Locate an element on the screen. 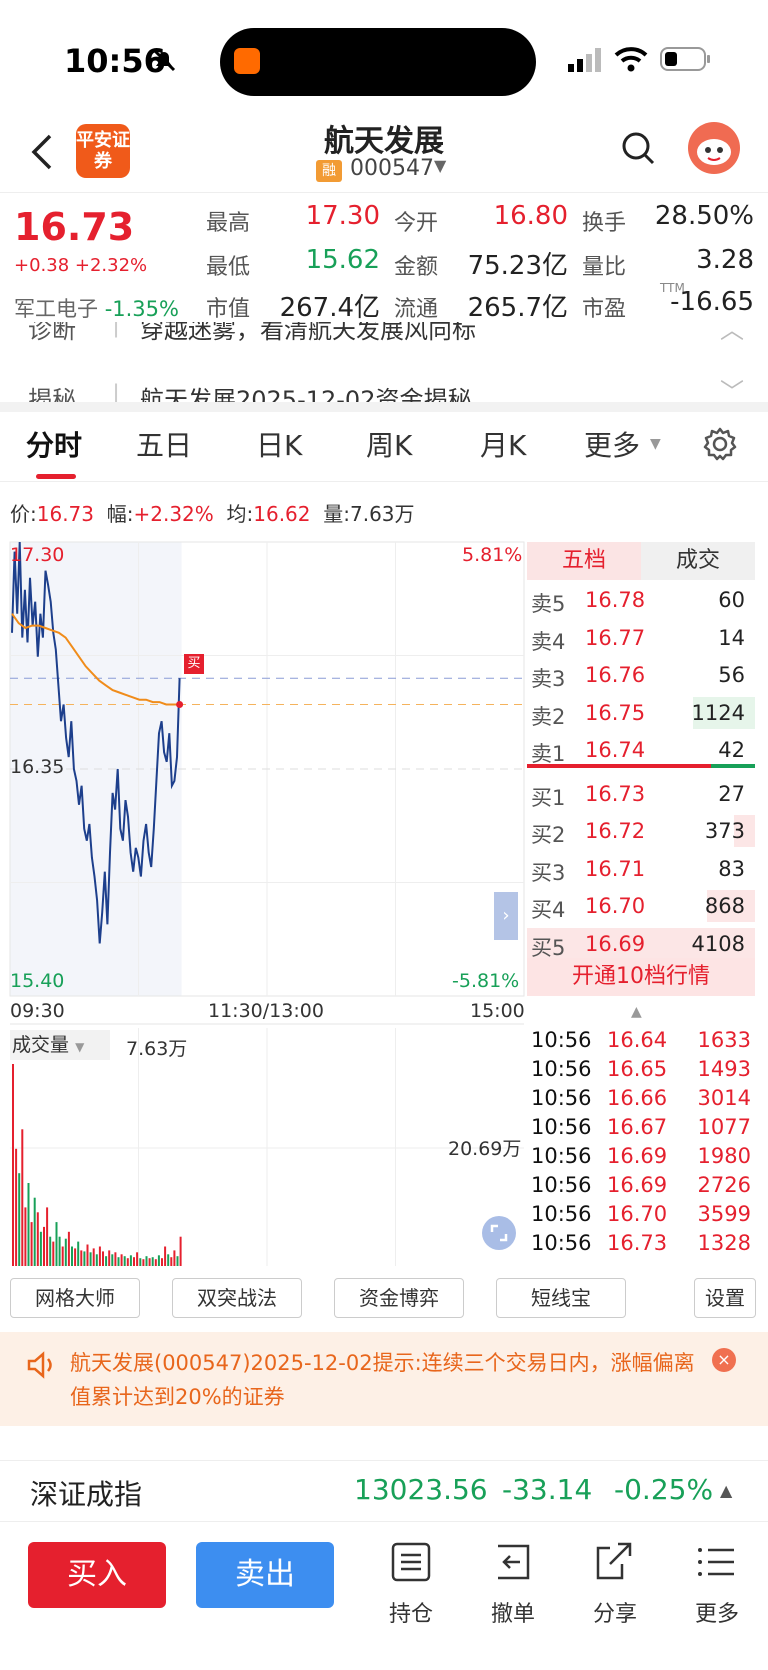 Image resolution: width=768 pixels, height=1670 pixels. spacer is located at coordinates (384, 1443).